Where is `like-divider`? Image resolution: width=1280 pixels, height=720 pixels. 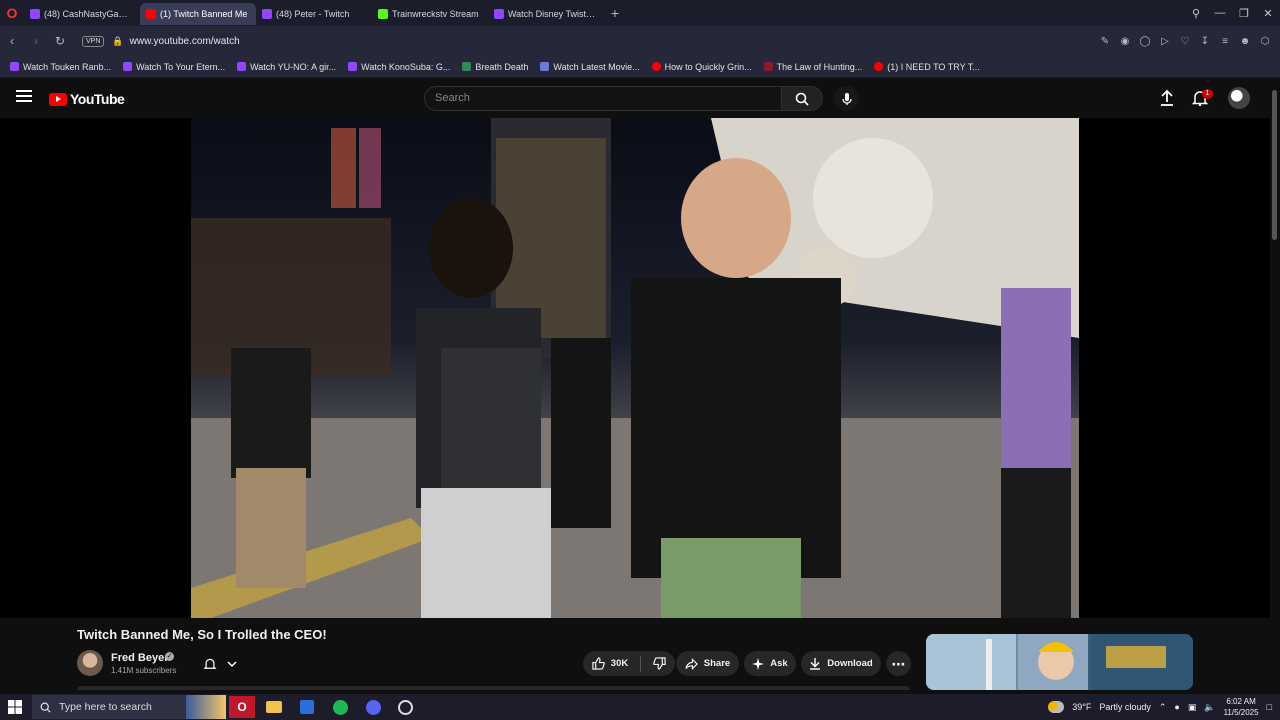 like-divider is located at coordinates (641, 663).